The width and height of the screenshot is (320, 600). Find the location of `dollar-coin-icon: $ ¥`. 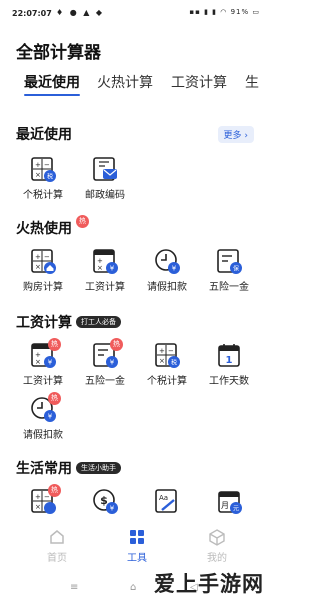

dollar-coin-icon: $ ¥ is located at coordinates (105, 501).